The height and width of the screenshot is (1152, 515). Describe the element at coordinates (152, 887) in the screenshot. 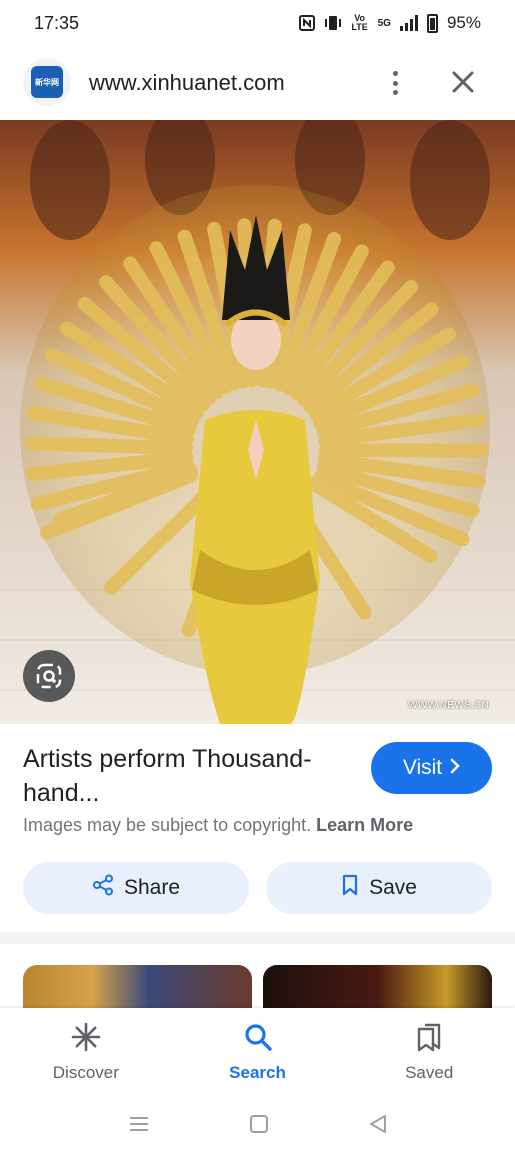

I see `share-label: Share` at that location.